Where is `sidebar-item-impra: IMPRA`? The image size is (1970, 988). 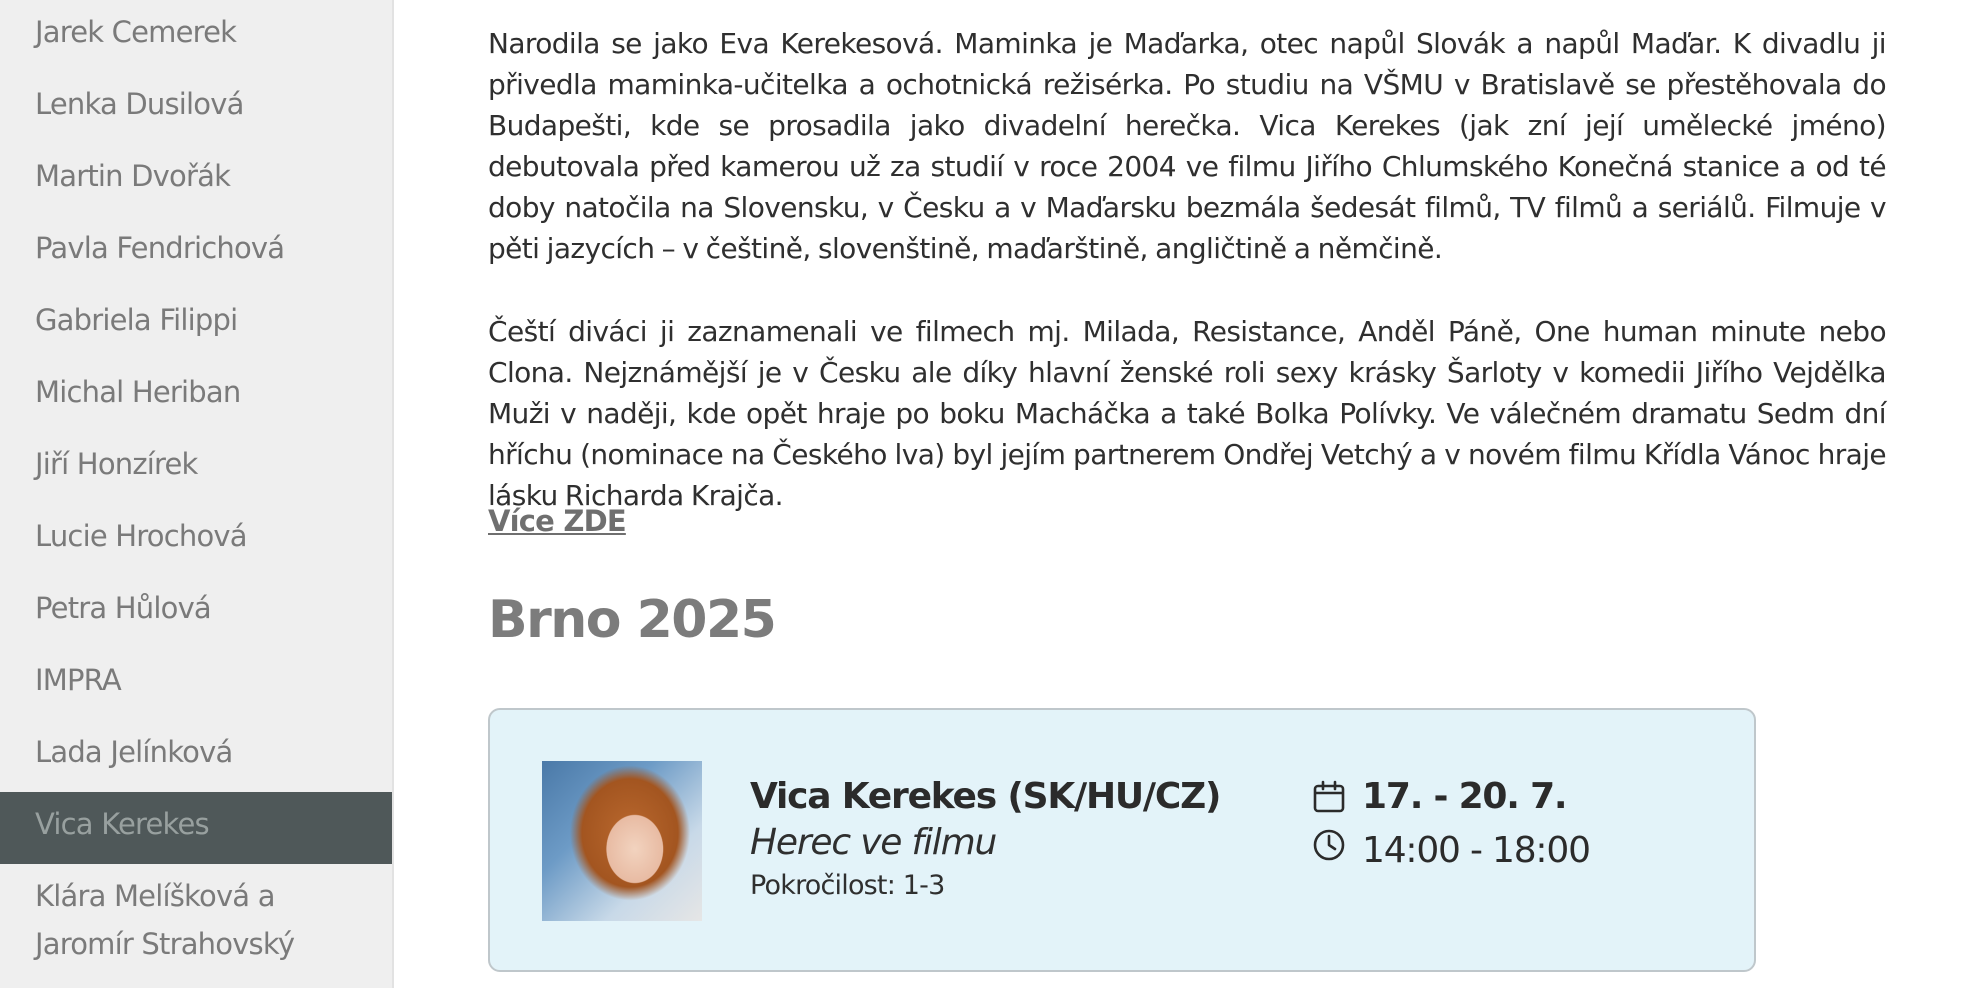 sidebar-item-impra: IMPRA is located at coordinates (196, 684).